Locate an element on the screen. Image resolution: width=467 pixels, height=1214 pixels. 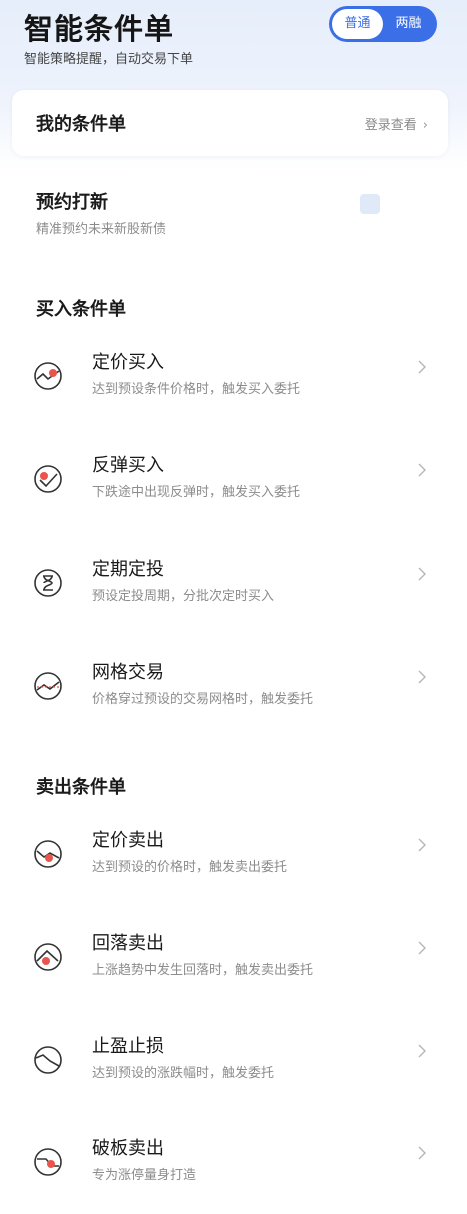
page-subtitle: 智能策略提醒，自动交易下单 is located at coordinates (109, 59).